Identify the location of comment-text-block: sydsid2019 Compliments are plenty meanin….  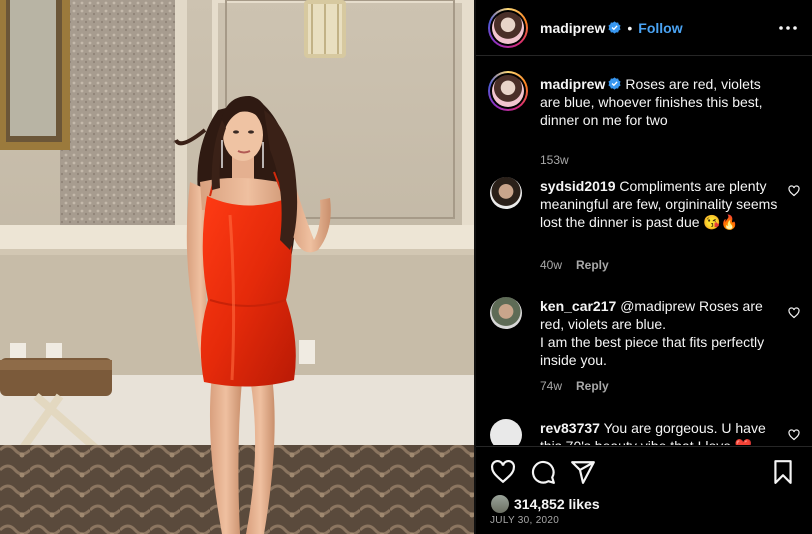
(660, 204).